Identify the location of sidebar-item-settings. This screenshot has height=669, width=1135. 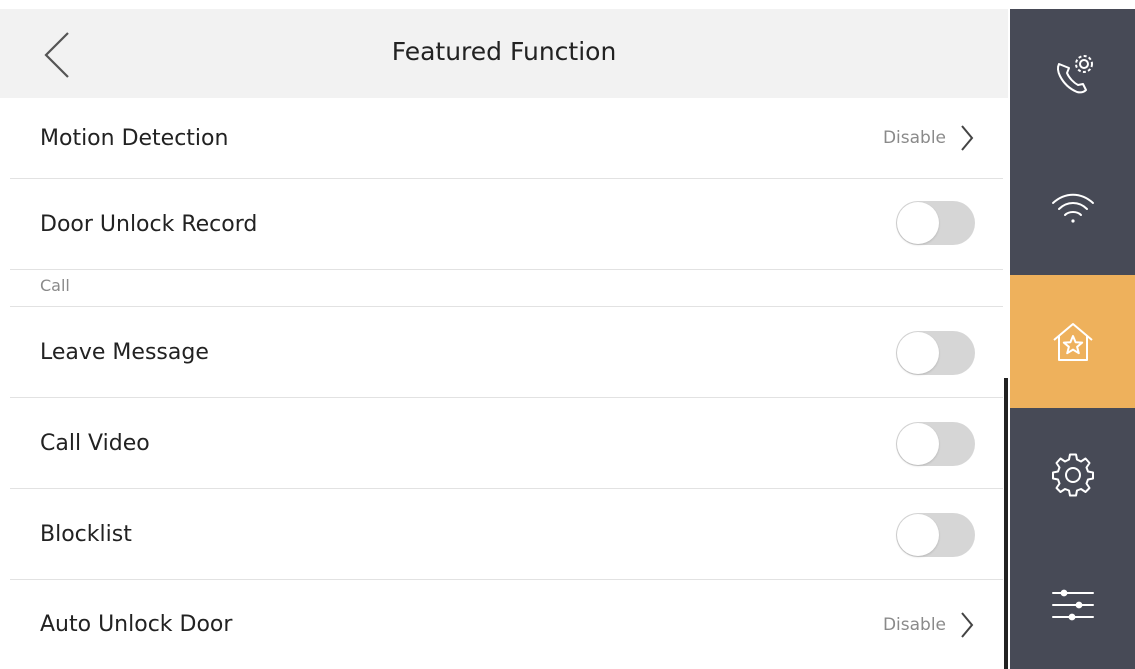
(1072, 474).